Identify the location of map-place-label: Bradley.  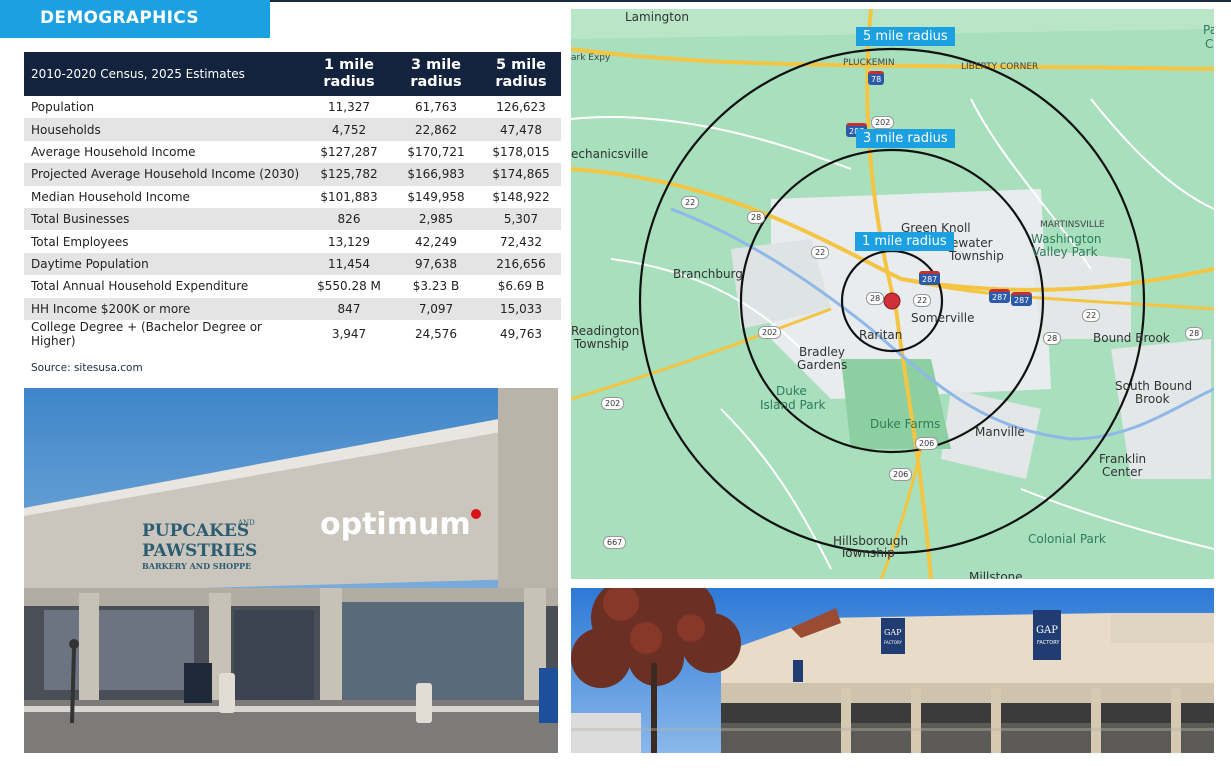
(822, 352).